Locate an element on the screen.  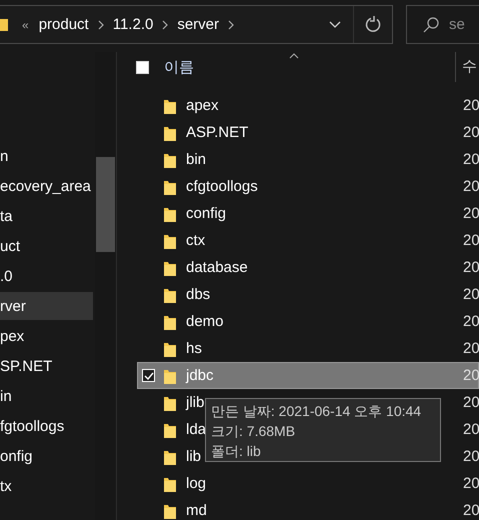
file-name: demo is located at coordinates (205, 321).